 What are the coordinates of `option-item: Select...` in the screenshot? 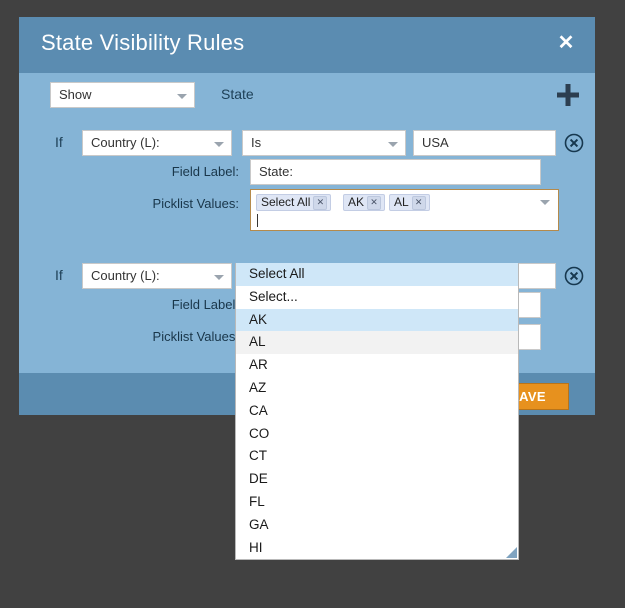 It's located at (377, 297).